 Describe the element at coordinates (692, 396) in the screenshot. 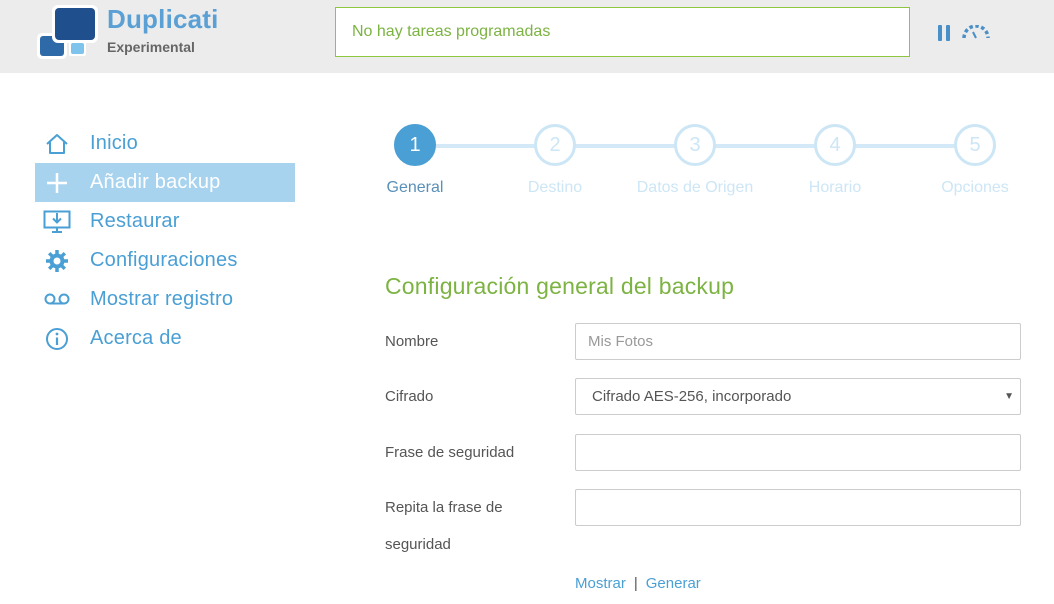

I see `encryption-selected-value: Cifrado AES-256, incorporado` at that location.